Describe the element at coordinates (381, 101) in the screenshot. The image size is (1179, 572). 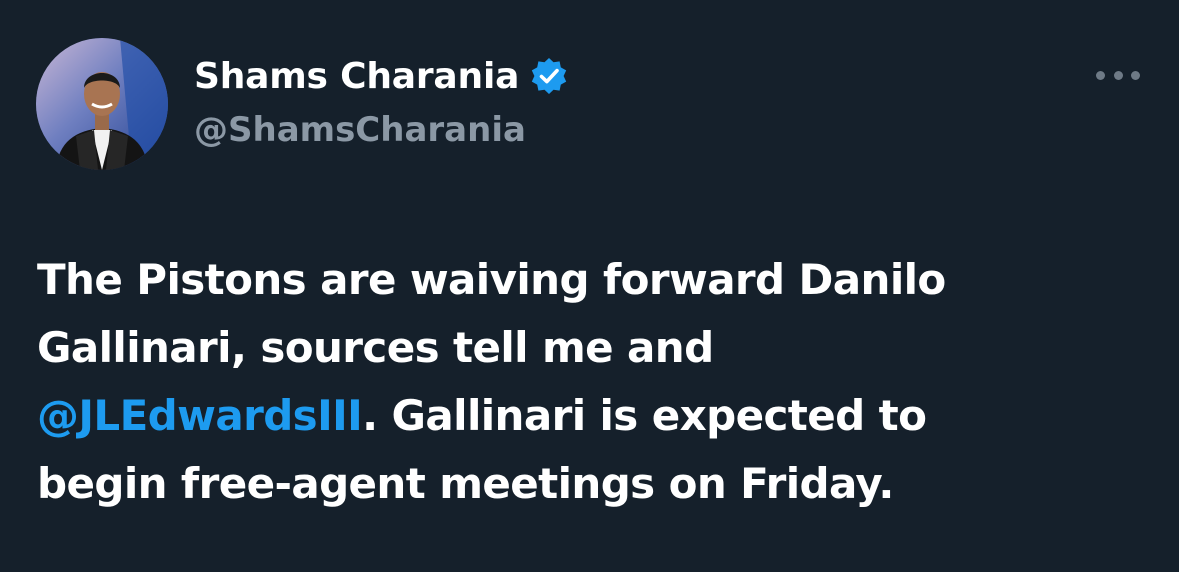
I see `author-info: Shams Charania @ShamsCharania` at that location.